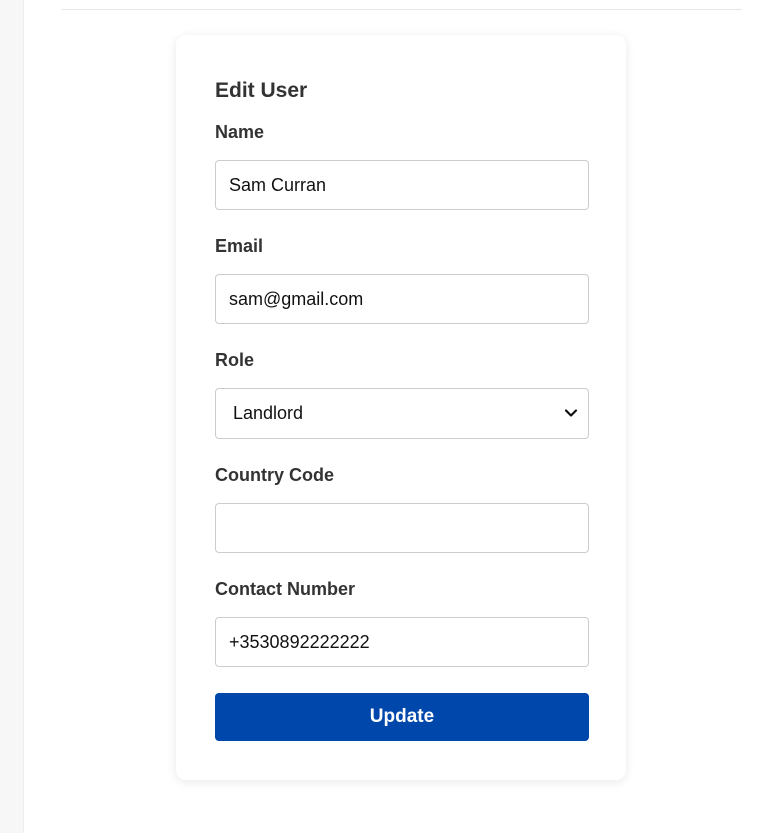 This screenshot has width=775, height=833. Describe the element at coordinates (571, 413) in the screenshot. I see `chevron-down-icon` at that location.